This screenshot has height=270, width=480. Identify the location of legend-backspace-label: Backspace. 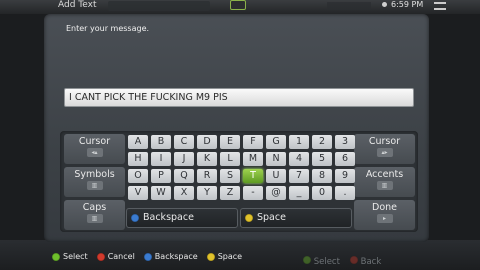
(176, 256).